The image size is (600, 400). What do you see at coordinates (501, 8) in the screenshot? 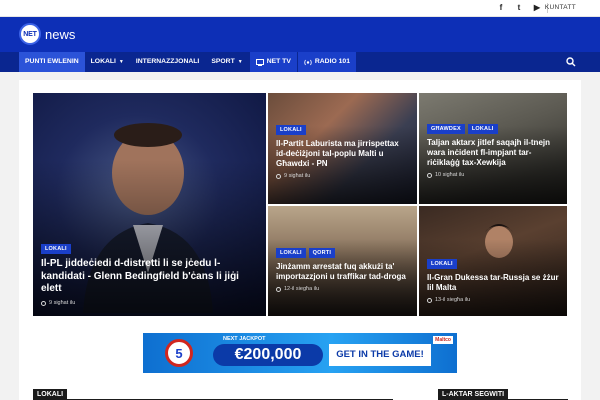
I see `facebook-icon: f` at bounding box center [501, 8].